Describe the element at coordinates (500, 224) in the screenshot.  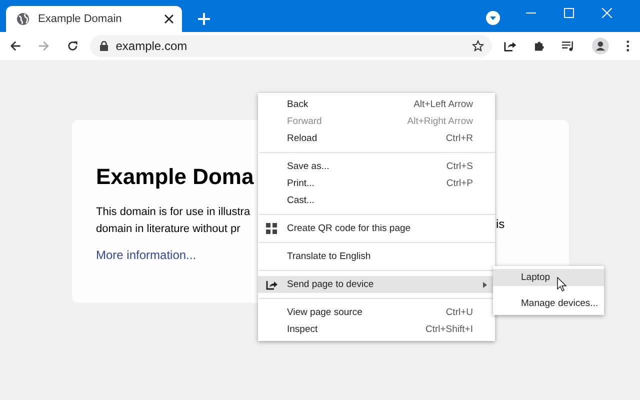
I see `paragraph-fragment: is` at that location.